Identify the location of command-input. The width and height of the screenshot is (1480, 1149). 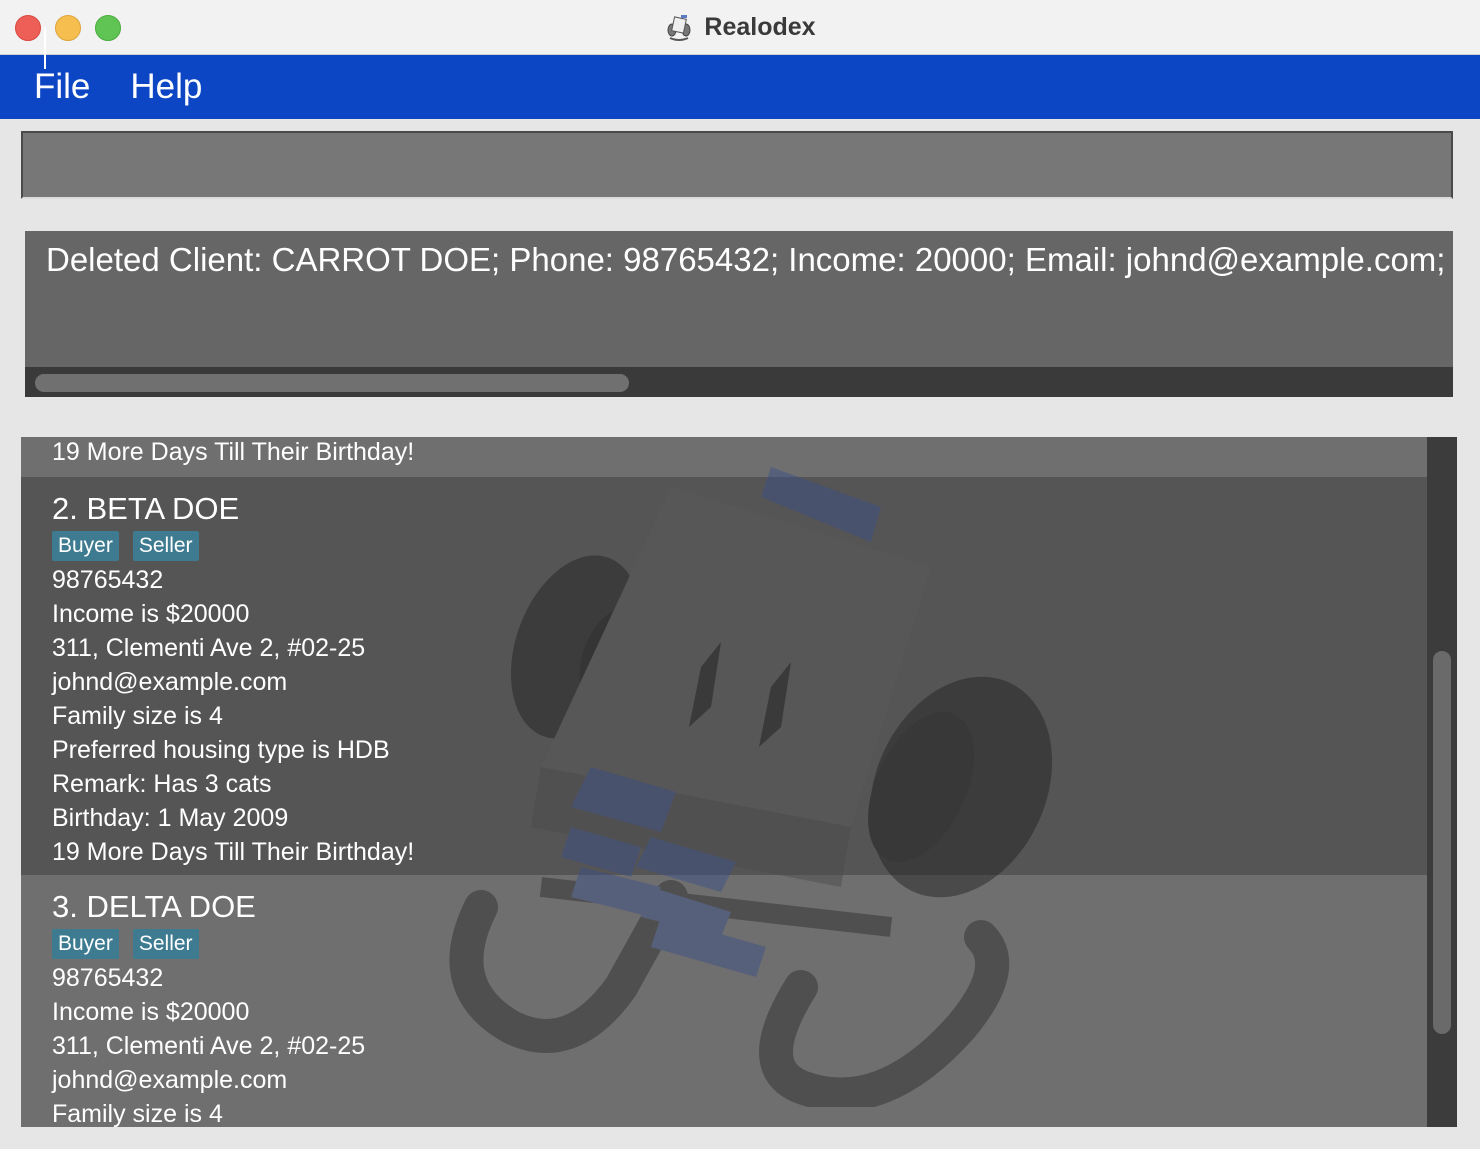
(737, 165).